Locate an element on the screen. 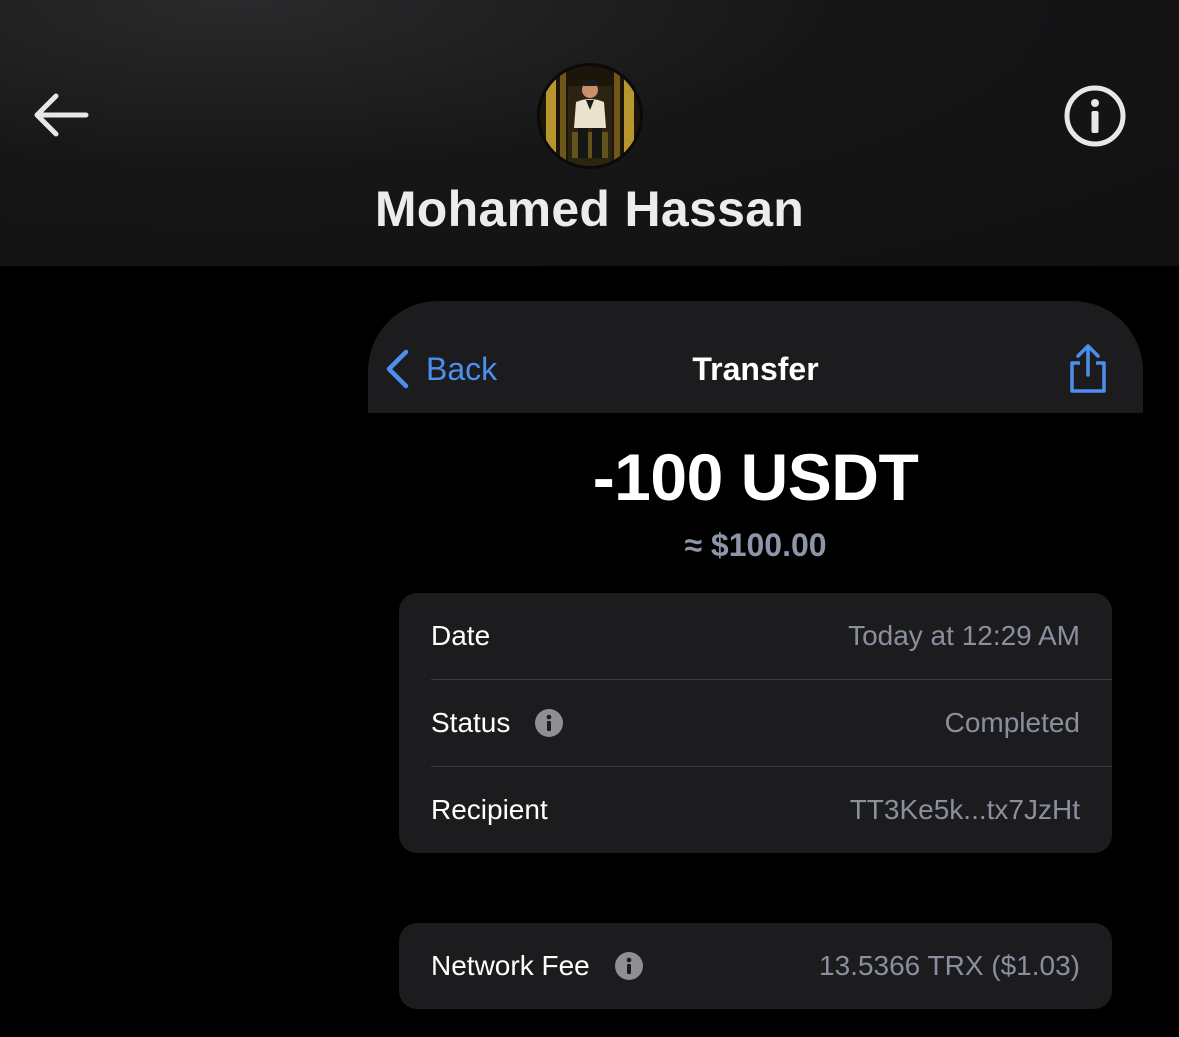 Image resolution: width=1179 pixels, height=1037 pixels. arrow-left-icon is located at coordinates (61, 115).